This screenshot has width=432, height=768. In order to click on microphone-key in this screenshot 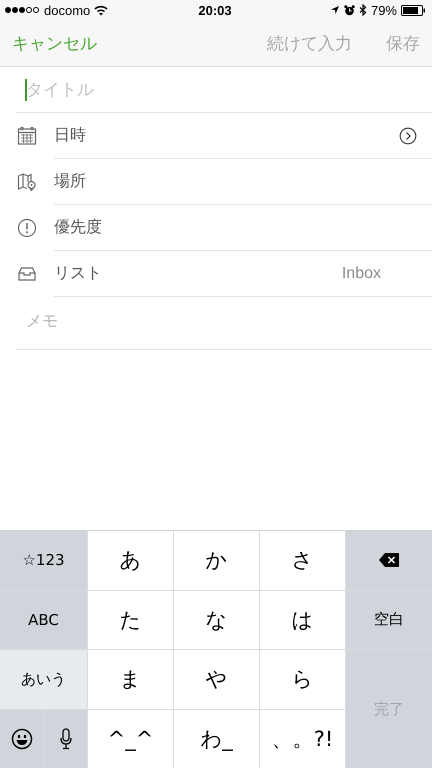, I will do `click(65, 739)`.